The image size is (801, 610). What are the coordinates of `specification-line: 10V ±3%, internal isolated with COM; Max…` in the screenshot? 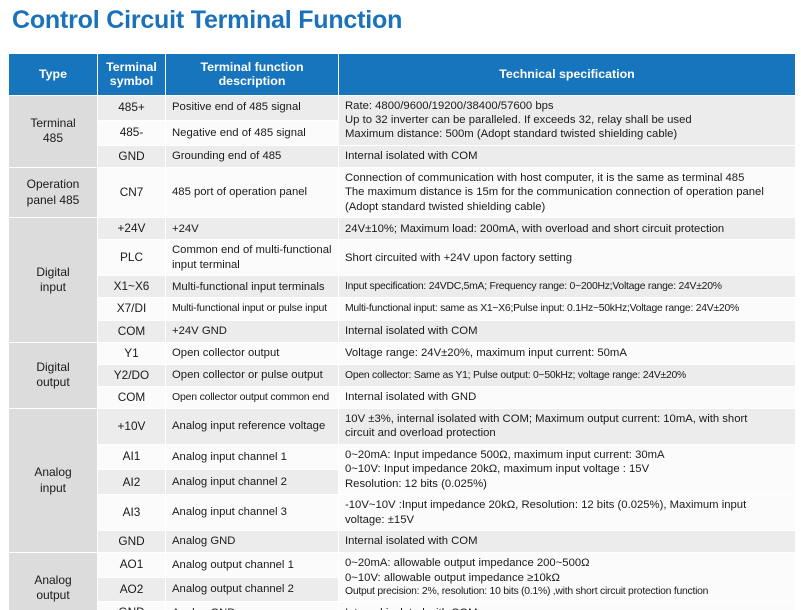 It's located at (546, 418).